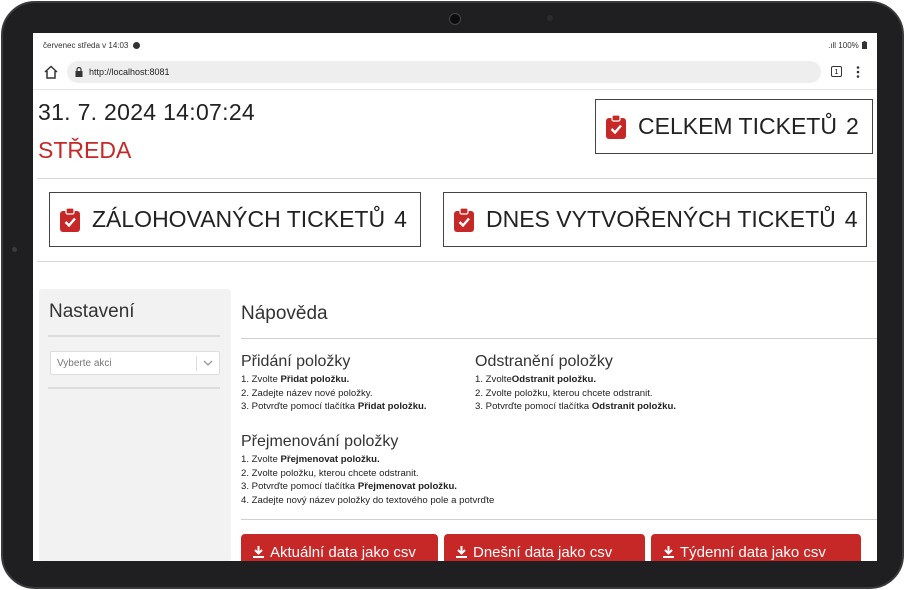 This screenshot has width=905, height=590. Describe the element at coordinates (320, 441) in the screenshot. I see `help-rename-title: Přejmenování položky` at that location.